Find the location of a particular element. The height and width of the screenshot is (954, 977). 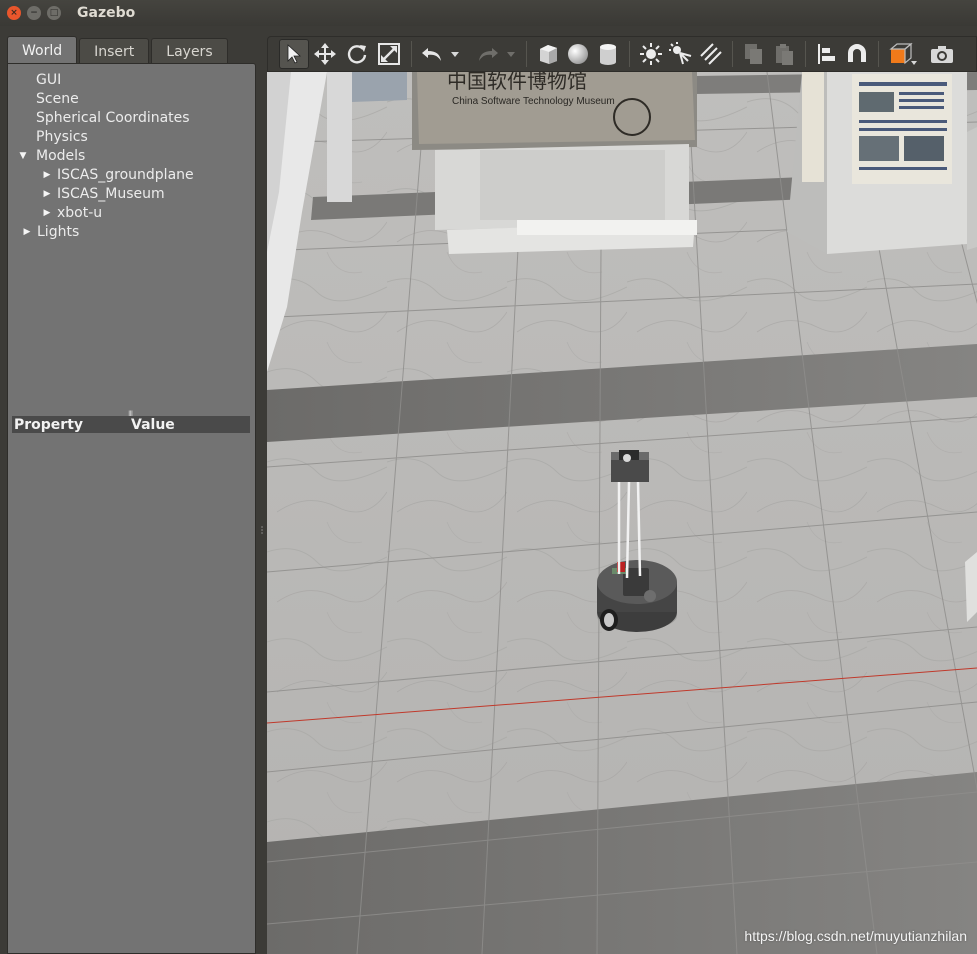

view-angle-button is located at coordinates (903, 54).